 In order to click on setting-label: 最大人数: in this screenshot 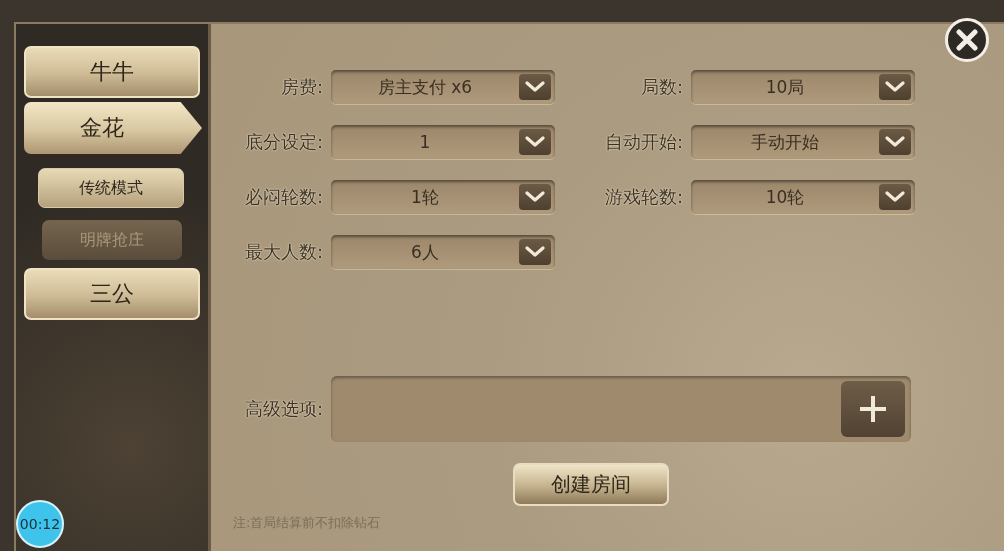, I will do `click(283, 252)`.